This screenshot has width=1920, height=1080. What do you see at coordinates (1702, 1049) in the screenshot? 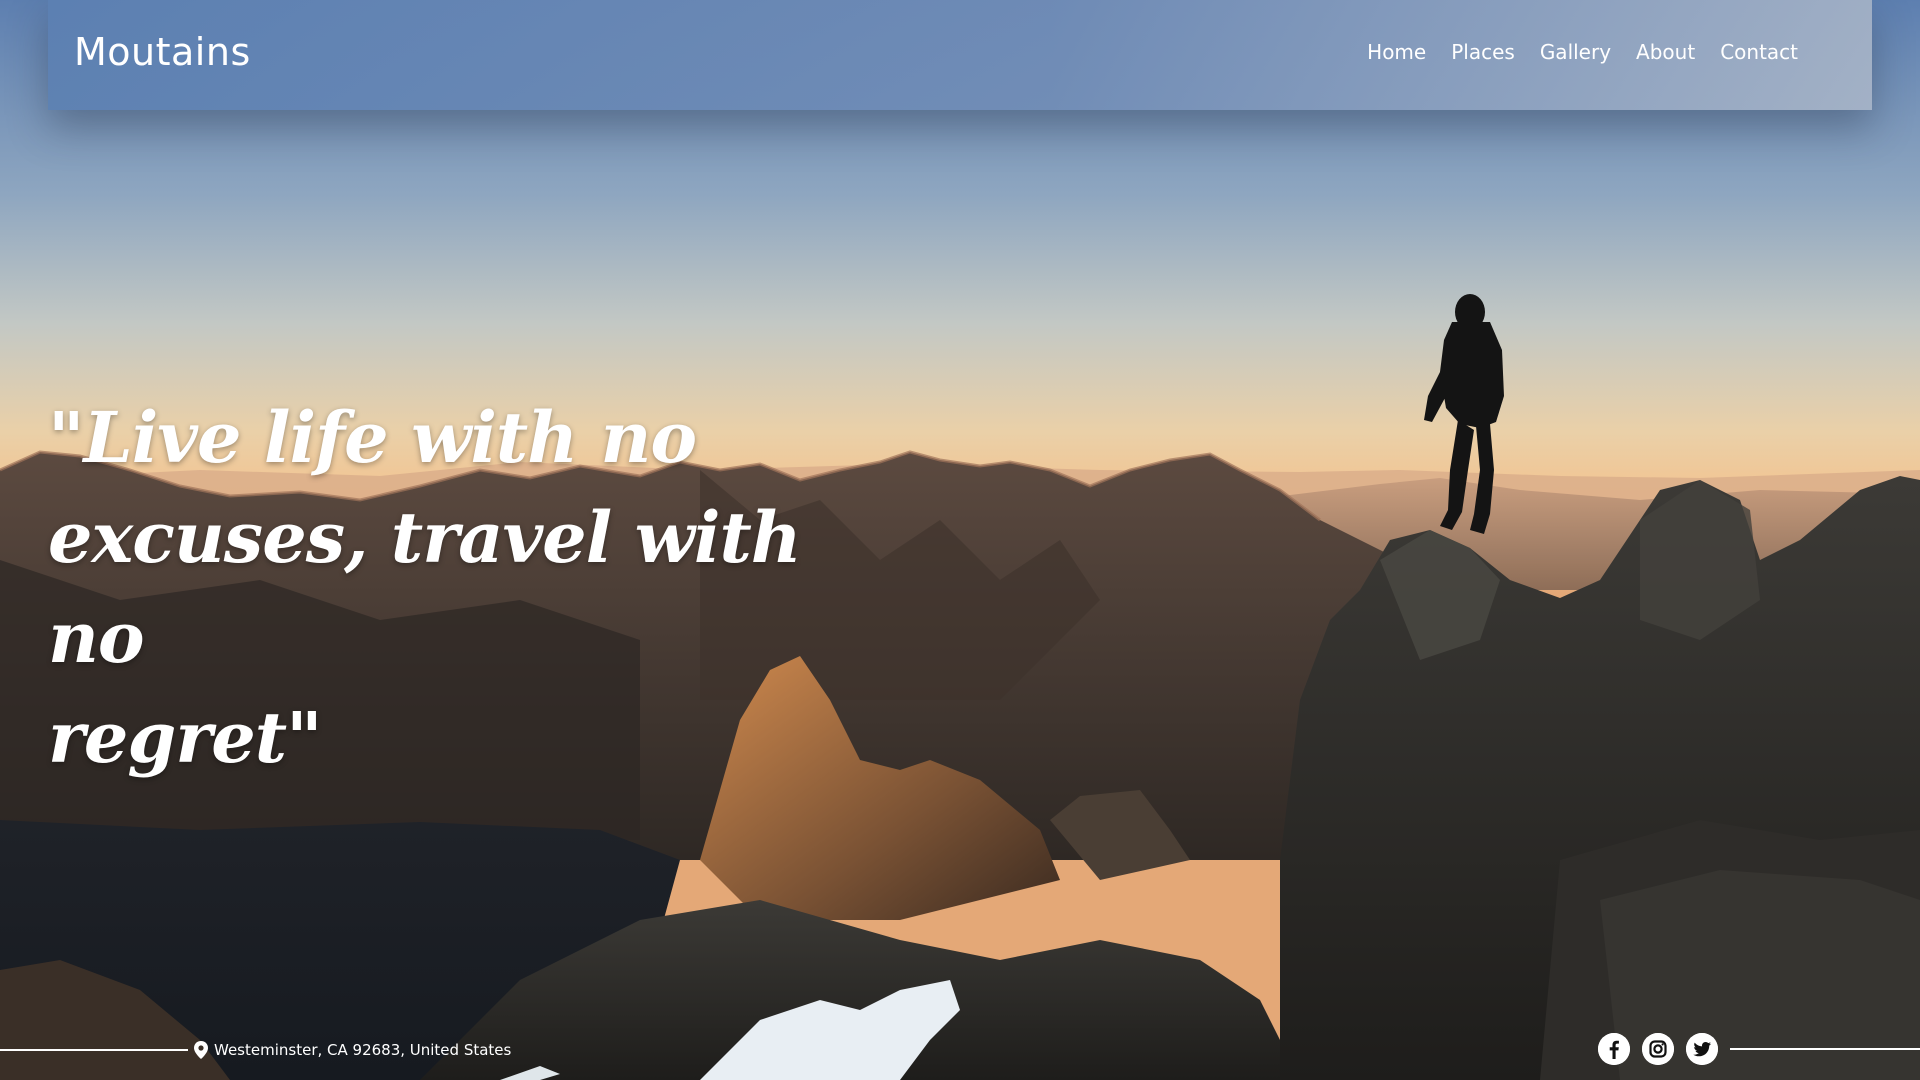
I see `twitter-icon` at bounding box center [1702, 1049].